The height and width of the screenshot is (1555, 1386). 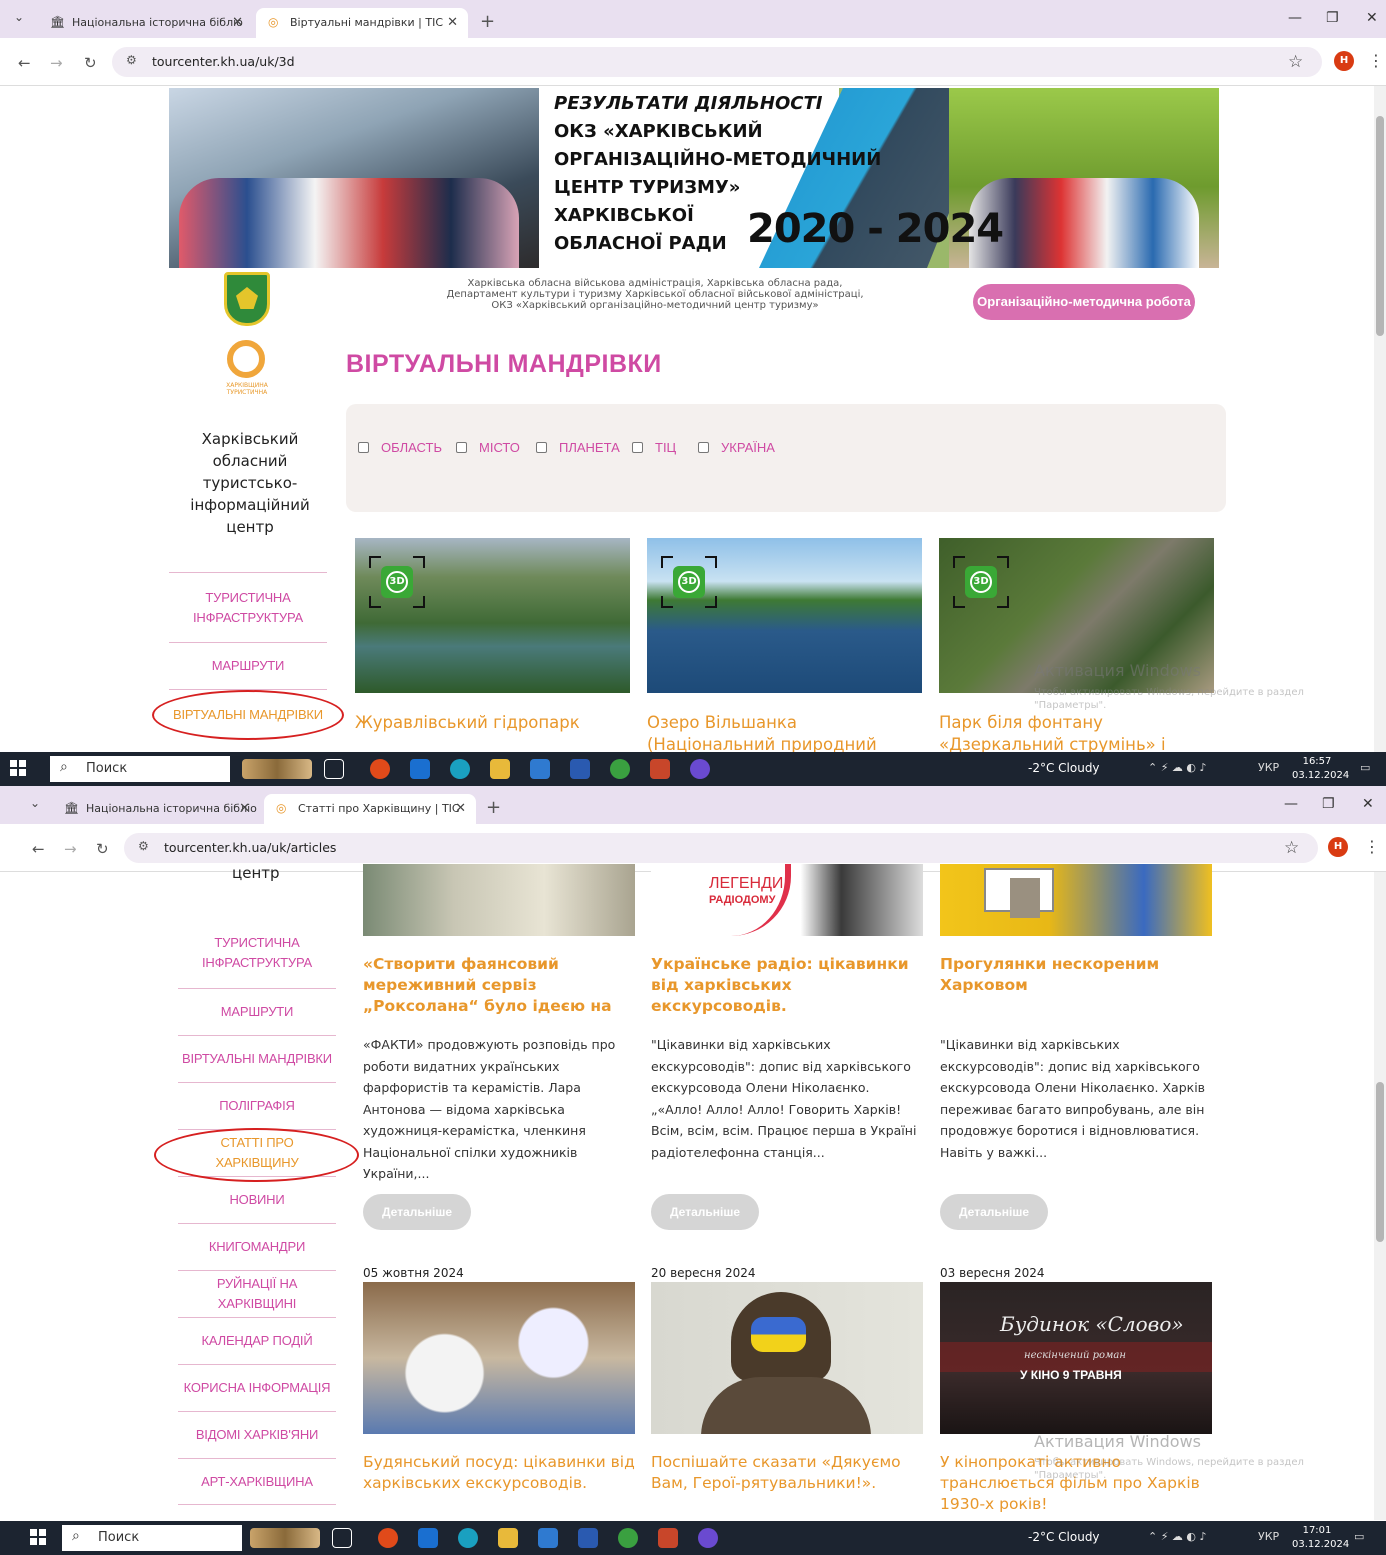 What do you see at coordinates (1064, 768) in the screenshot?
I see `weather-widget: -2°C Cloudy` at bounding box center [1064, 768].